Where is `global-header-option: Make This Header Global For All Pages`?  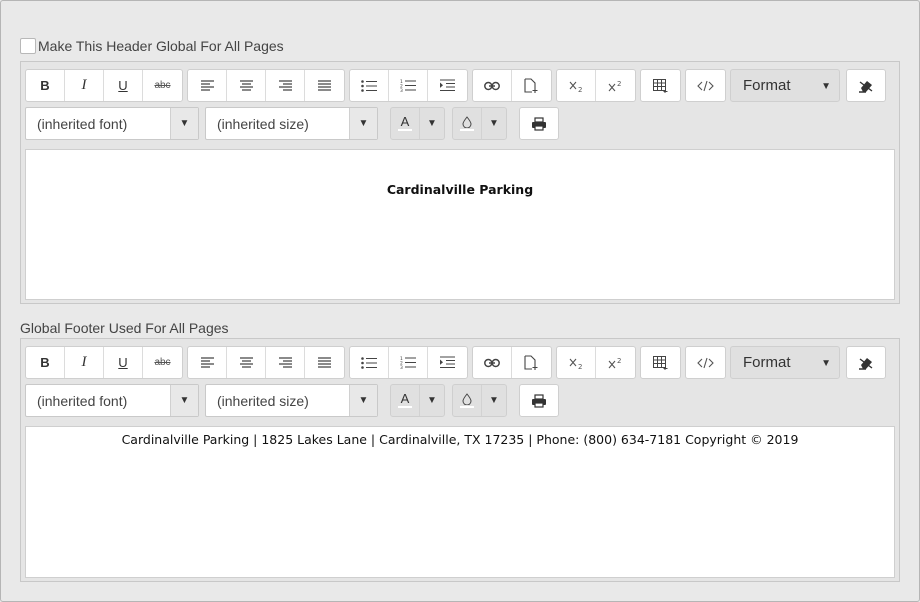
global-header-option: Make This Header Global For All Pages is located at coordinates (152, 46).